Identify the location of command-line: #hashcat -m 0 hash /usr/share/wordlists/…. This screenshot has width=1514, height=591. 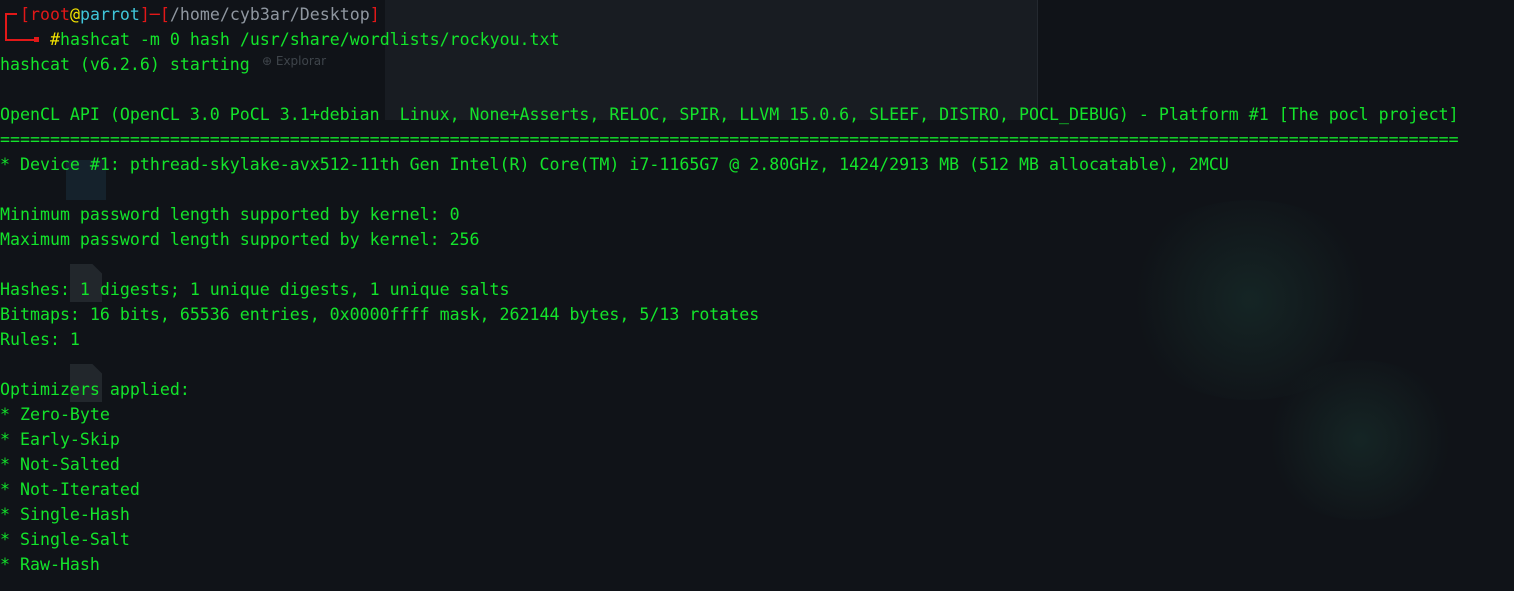
(757, 39).